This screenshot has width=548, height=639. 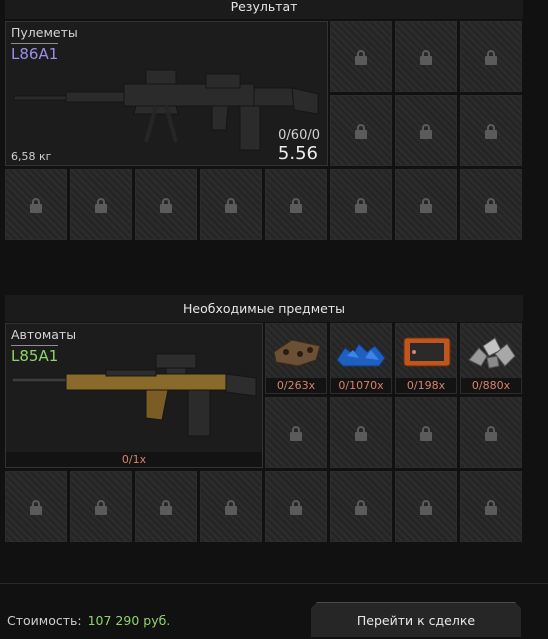 I want to click on resource-slot: 0/263x, so click(x=296, y=358).